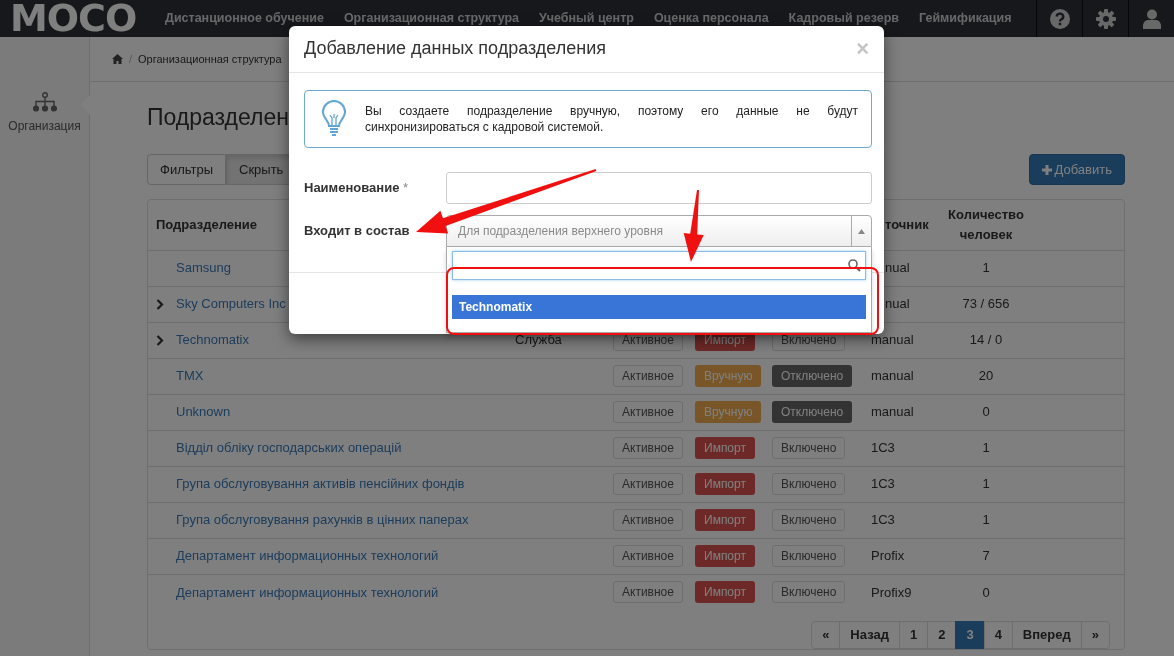  What do you see at coordinates (869, 635) in the screenshot?
I see `page-link: Назад` at bounding box center [869, 635].